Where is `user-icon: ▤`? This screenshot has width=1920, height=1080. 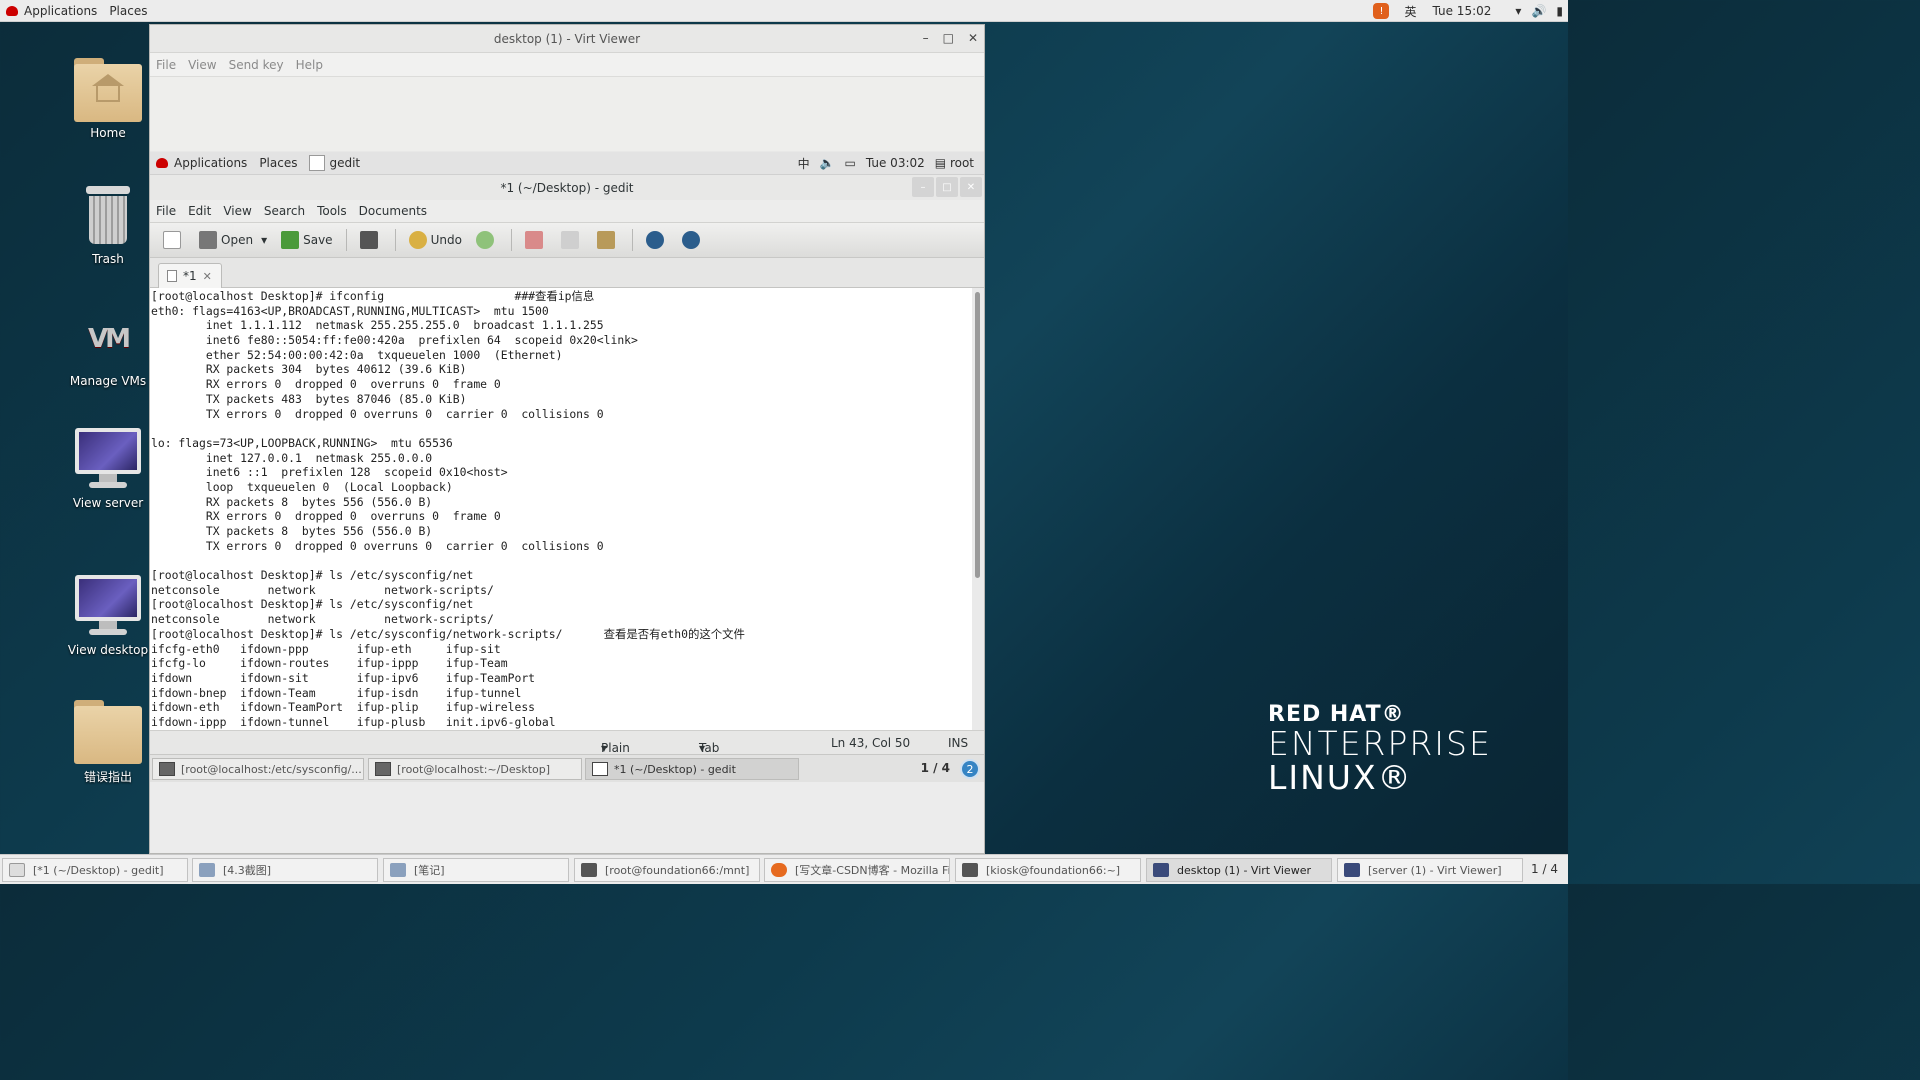 user-icon: ▤ is located at coordinates (942, 163).